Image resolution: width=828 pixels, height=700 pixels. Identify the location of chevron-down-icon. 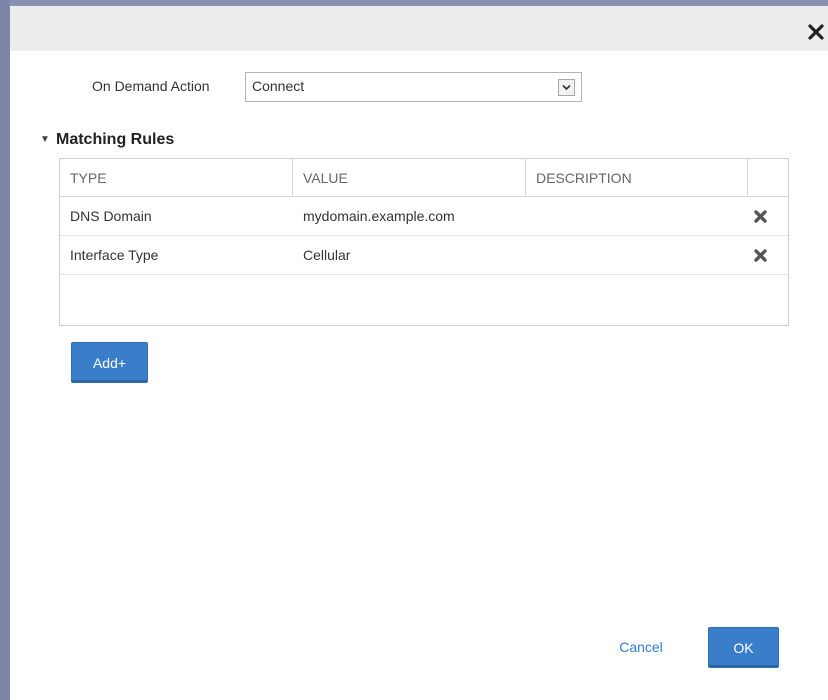
(566, 87).